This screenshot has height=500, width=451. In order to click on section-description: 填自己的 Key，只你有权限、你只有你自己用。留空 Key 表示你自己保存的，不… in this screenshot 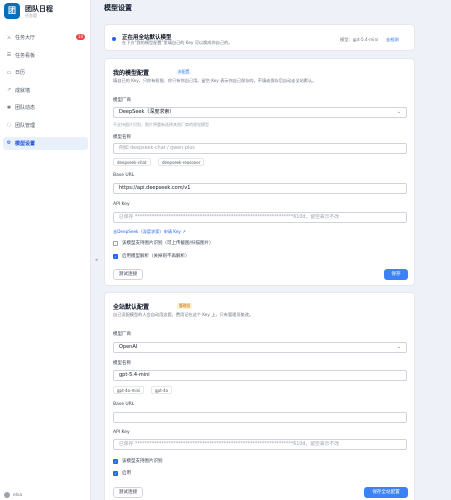, I will do `click(215, 80)`.